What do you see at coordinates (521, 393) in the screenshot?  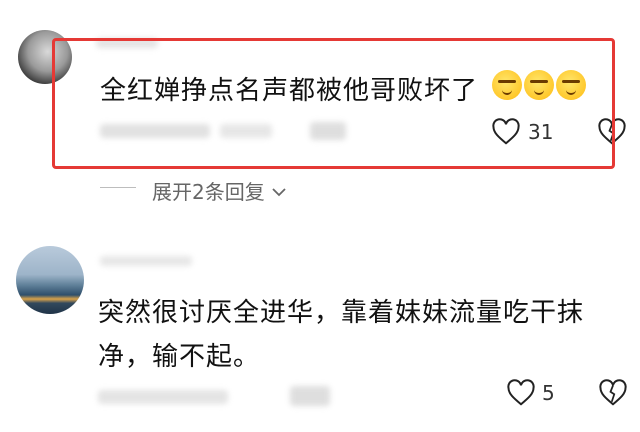 I see `heart-icon` at bounding box center [521, 393].